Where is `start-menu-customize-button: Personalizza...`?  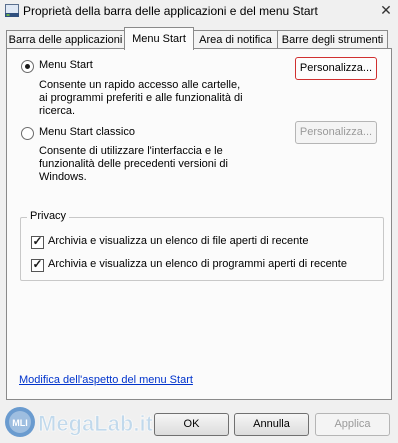
start-menu-customize-button: Personalizza... is located at coordinates (336, 68).